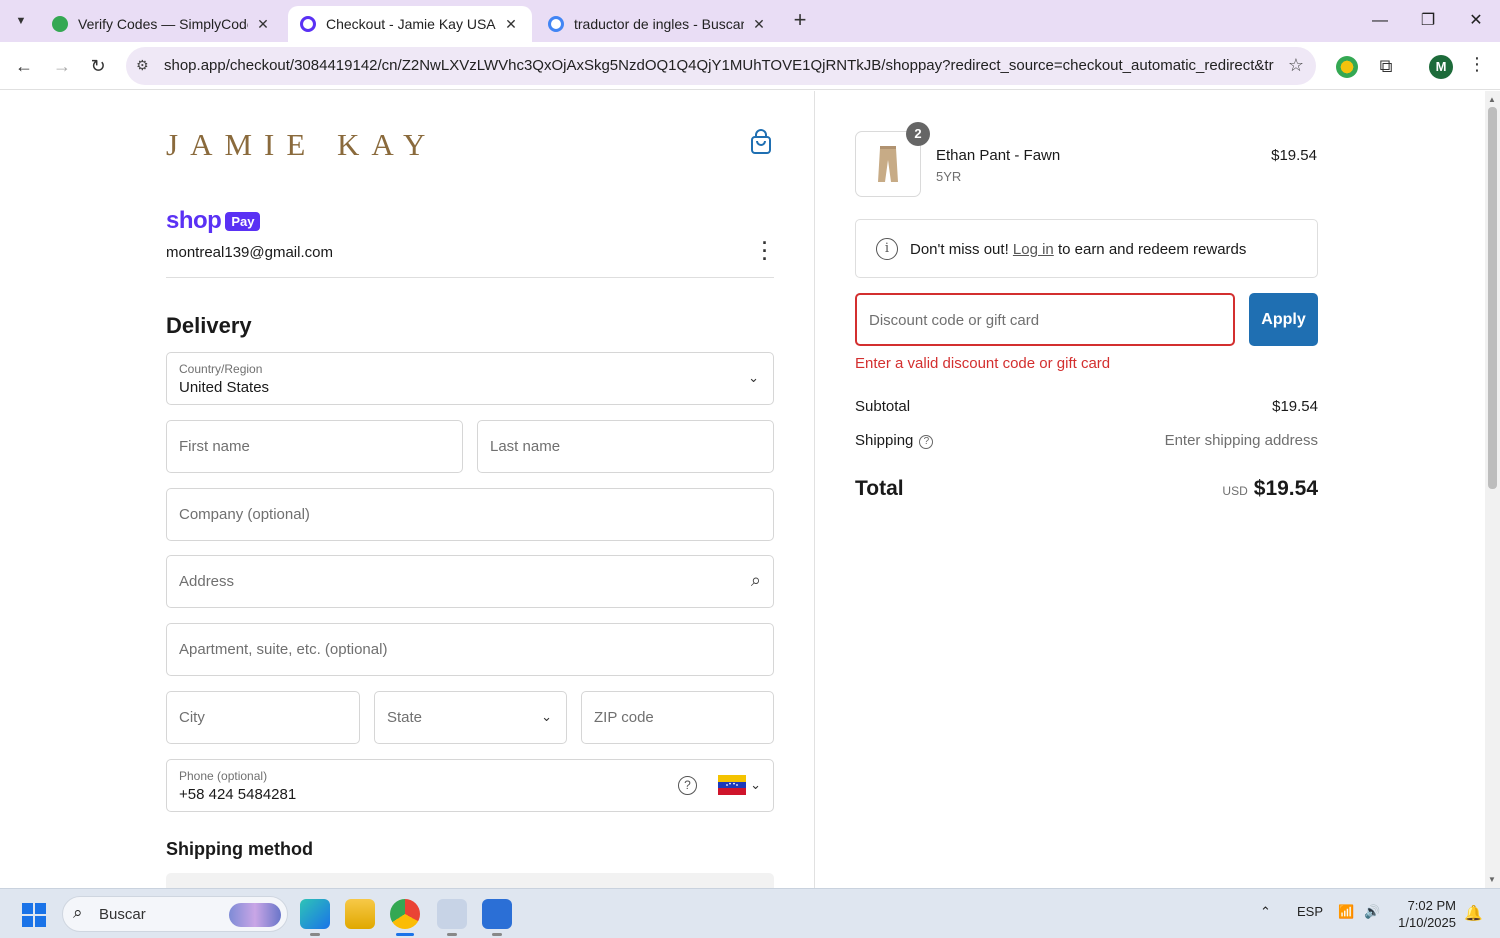 Image resolution: width=1500 pixels, height=938 pixels. What do you see at coordinates (98, 66) in the screenshot?
I see `reload-button: ↻` at bounding box center [98, 66].